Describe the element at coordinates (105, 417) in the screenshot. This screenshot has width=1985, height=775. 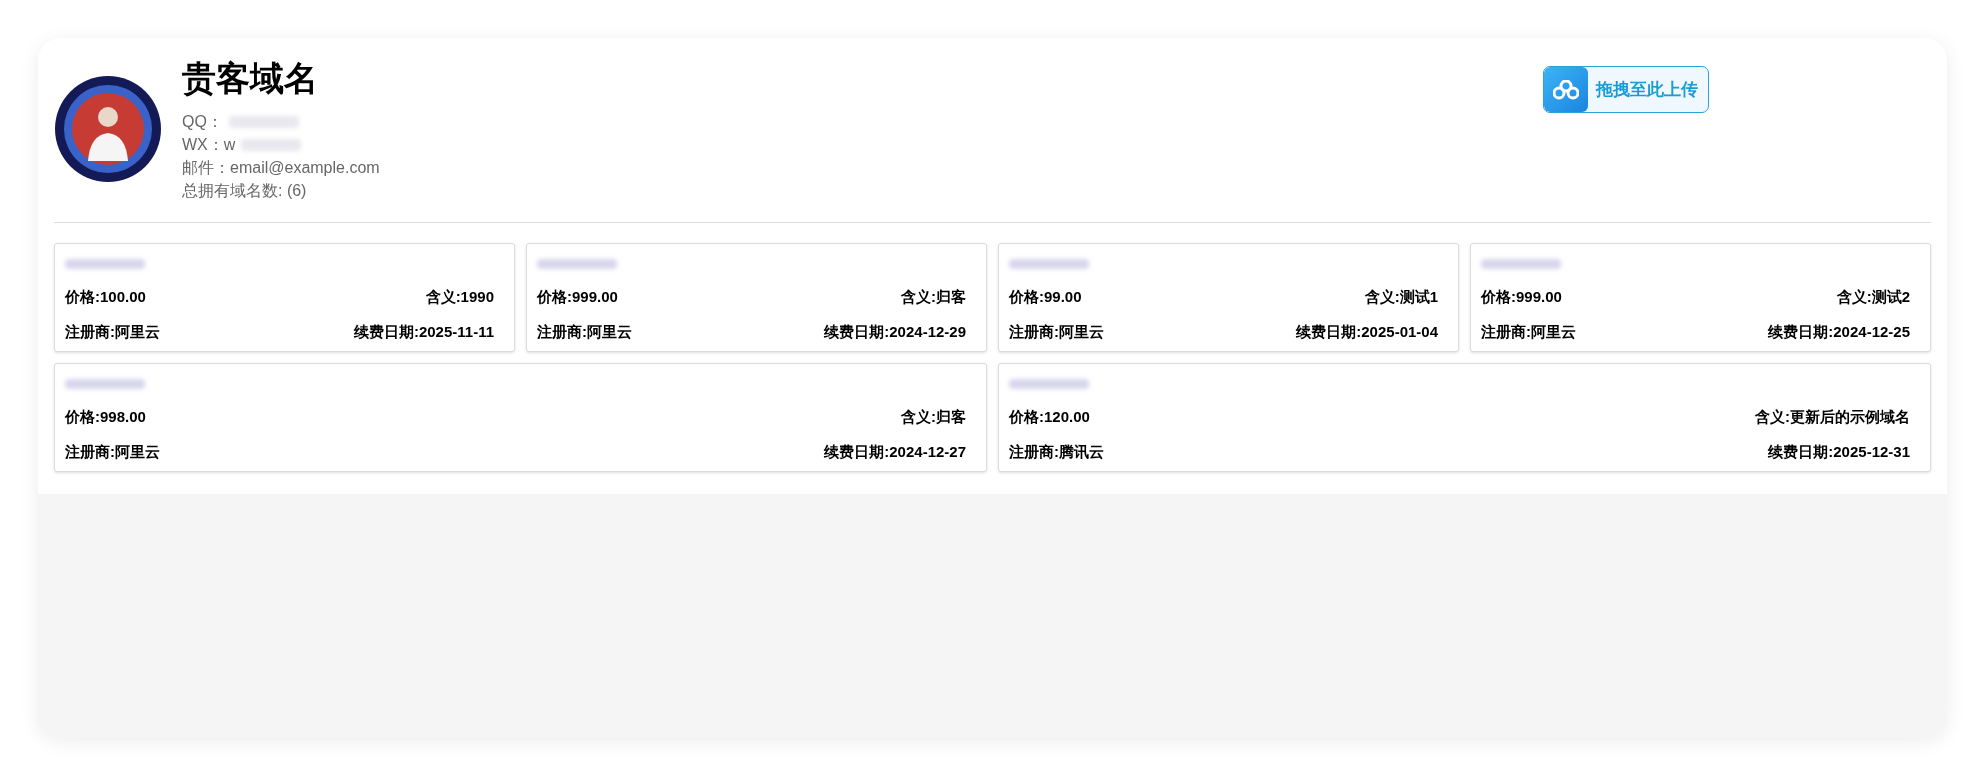
I see `price-text: 价格:998.00` at that location.